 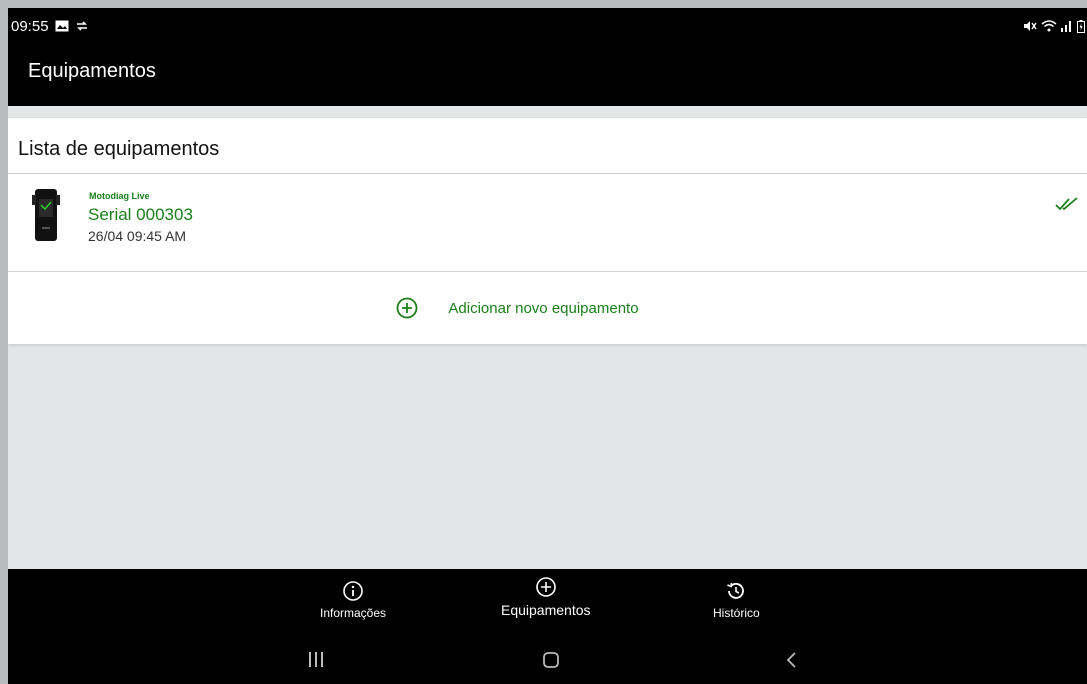 What do you see at coordinates (736, 590) in the screenshot?
I see `history-icon` at bounding box center [736, 590].